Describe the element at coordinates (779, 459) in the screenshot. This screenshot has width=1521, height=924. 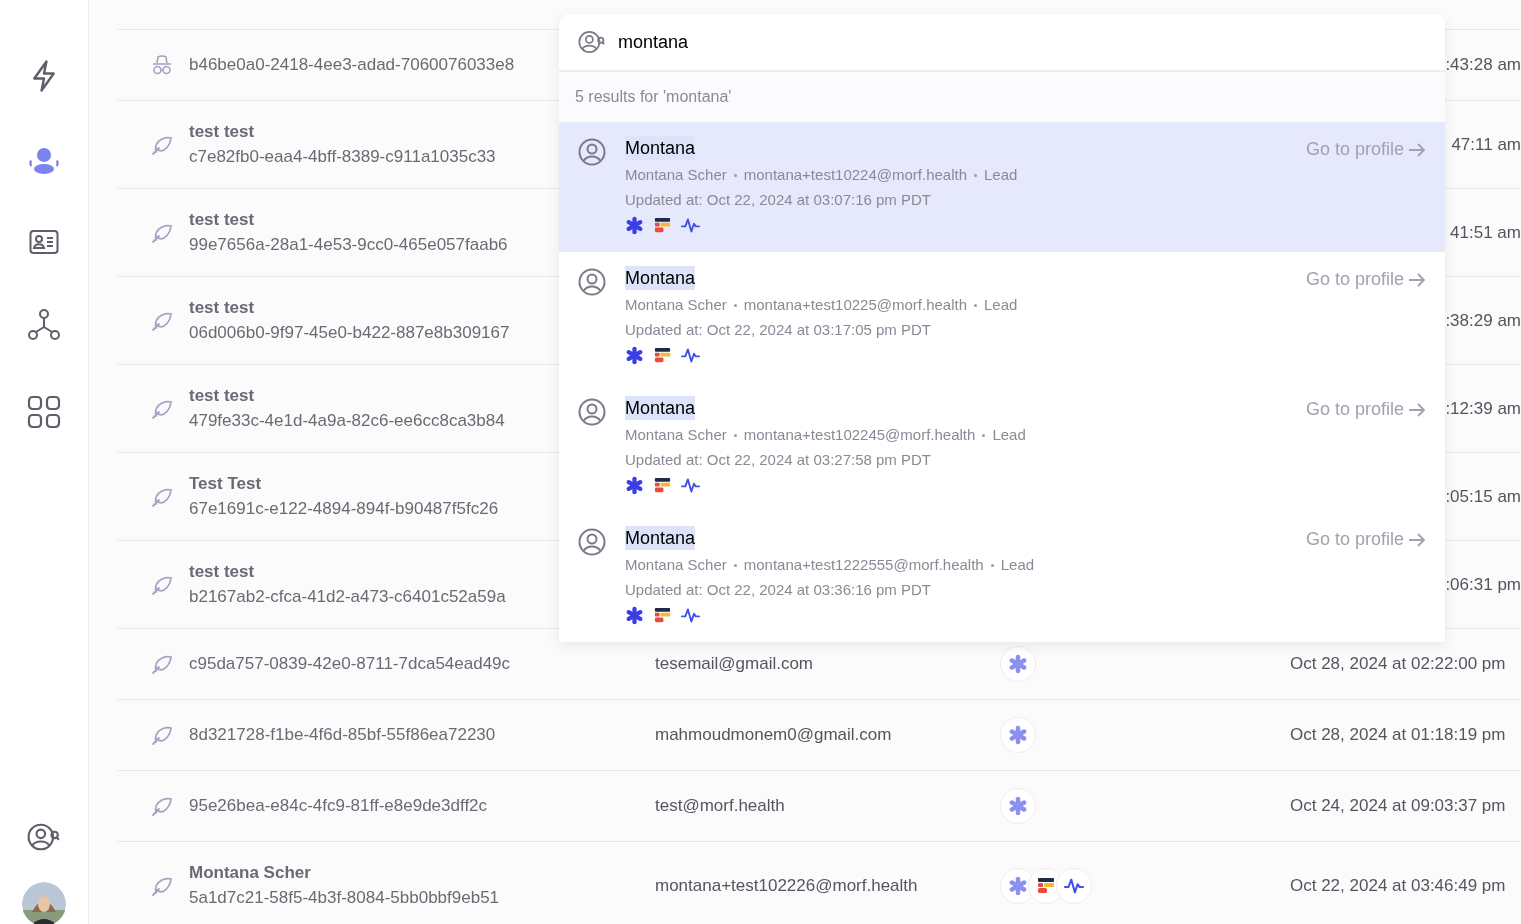
I see `result-updated: Updated at: Oct 22, 2024 at 03:27:58 pm PDT` at that location.